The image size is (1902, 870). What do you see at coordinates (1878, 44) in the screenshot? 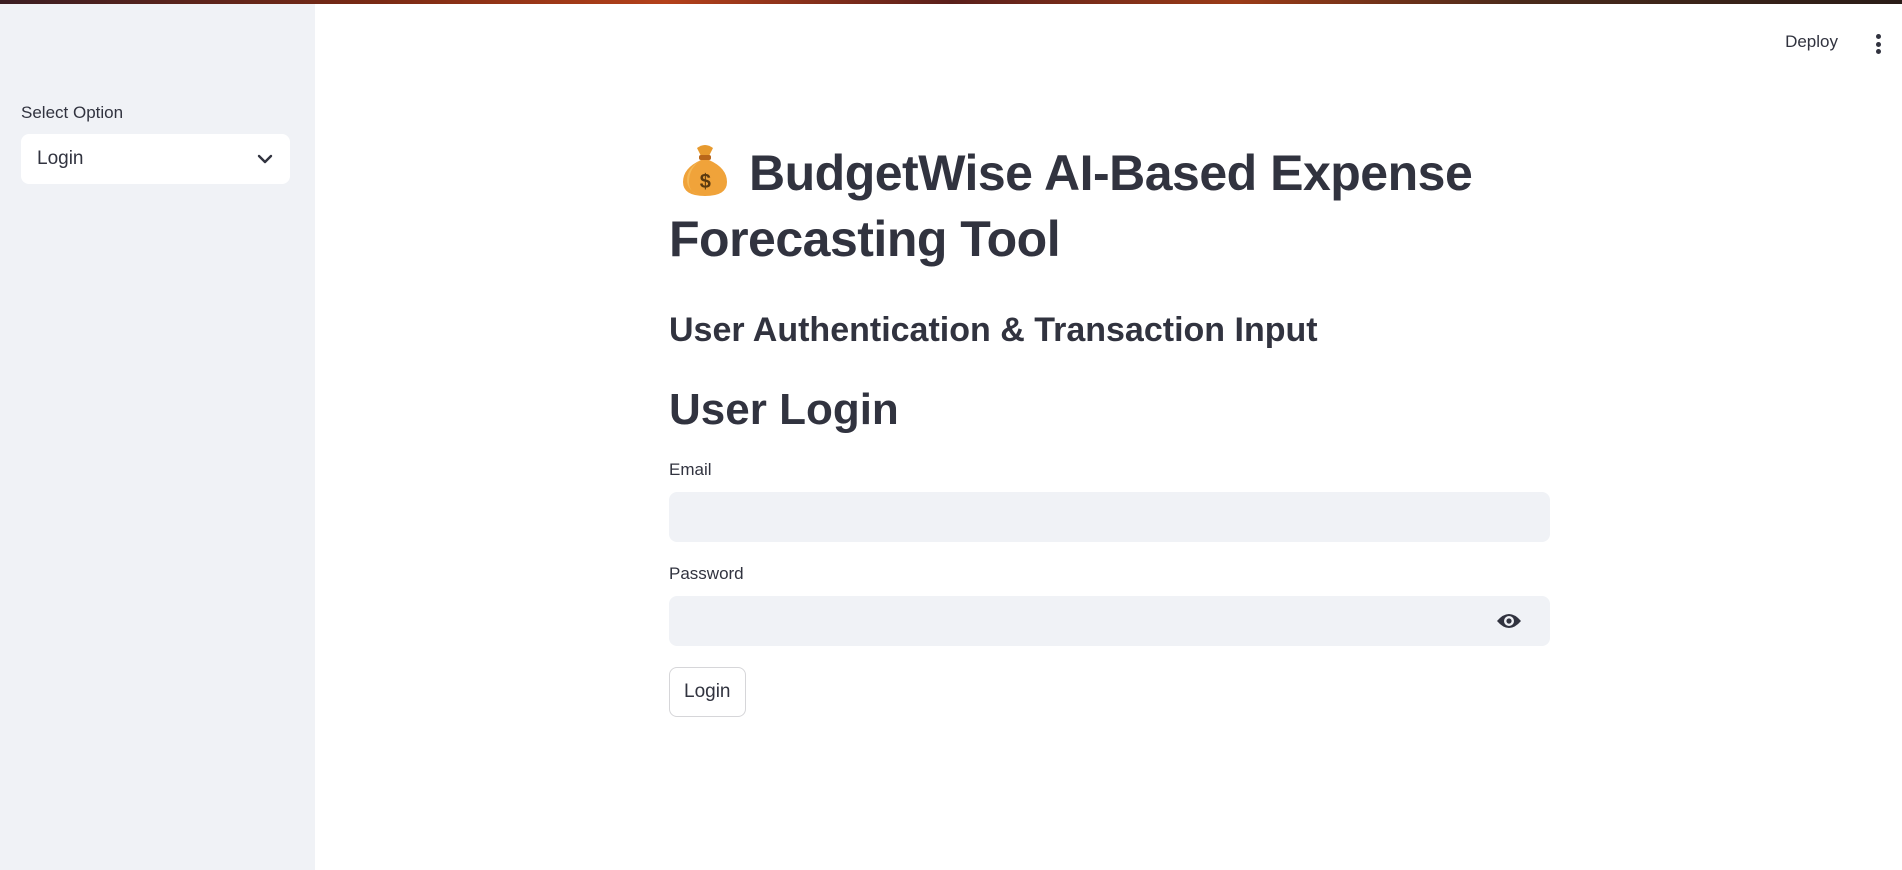
I see `main-menu-icon` at bounding box center [1878, 44].